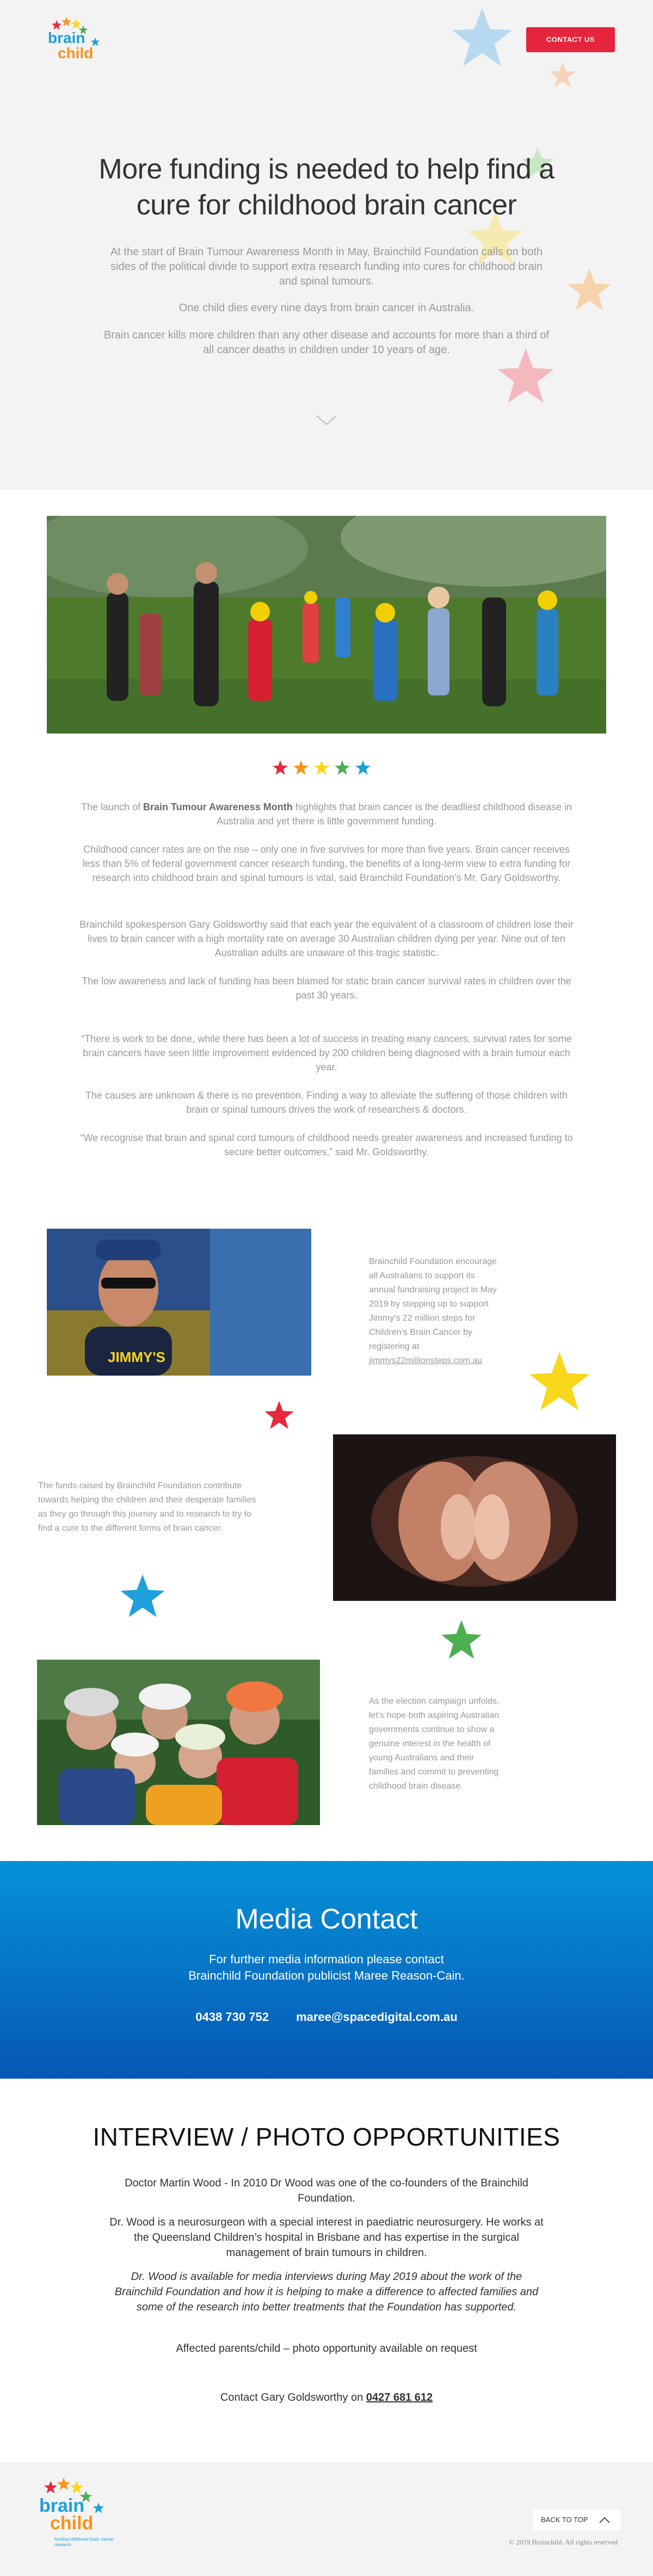 The image size is (653, 2576). I want to click on media-phone-link: 0438 730 752, so click(232, 2017).